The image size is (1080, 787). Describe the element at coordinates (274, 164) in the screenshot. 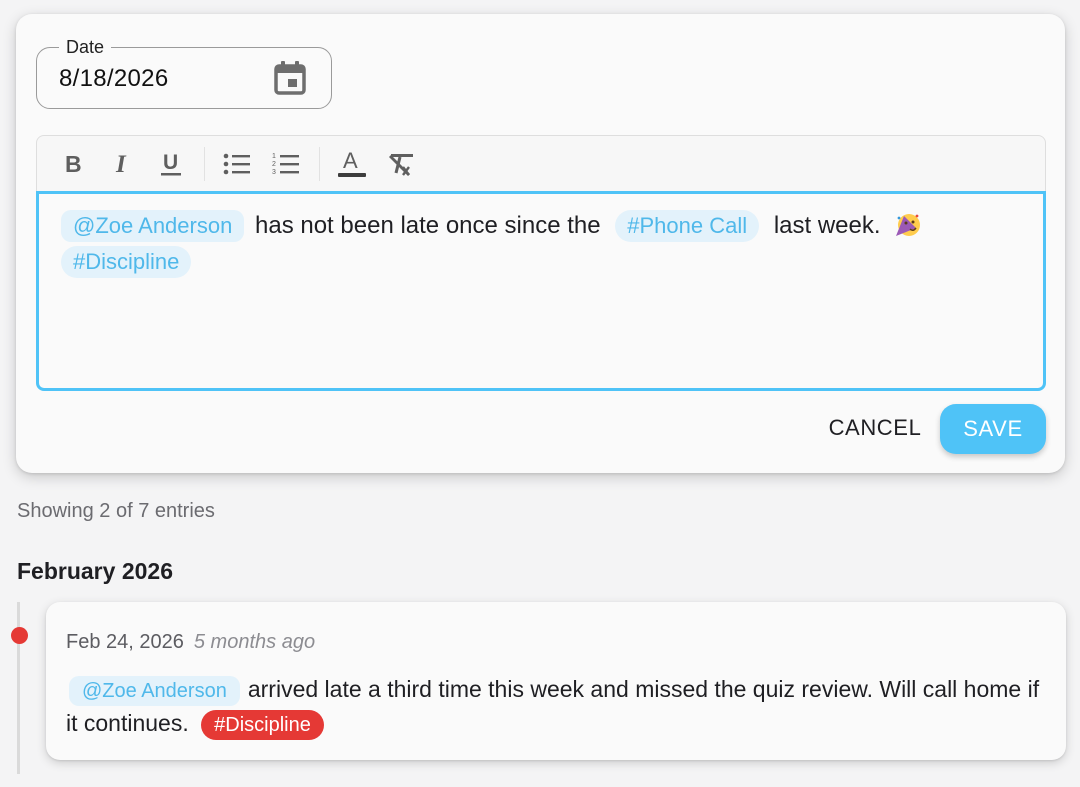

I see `svg-text: 2` at that location.